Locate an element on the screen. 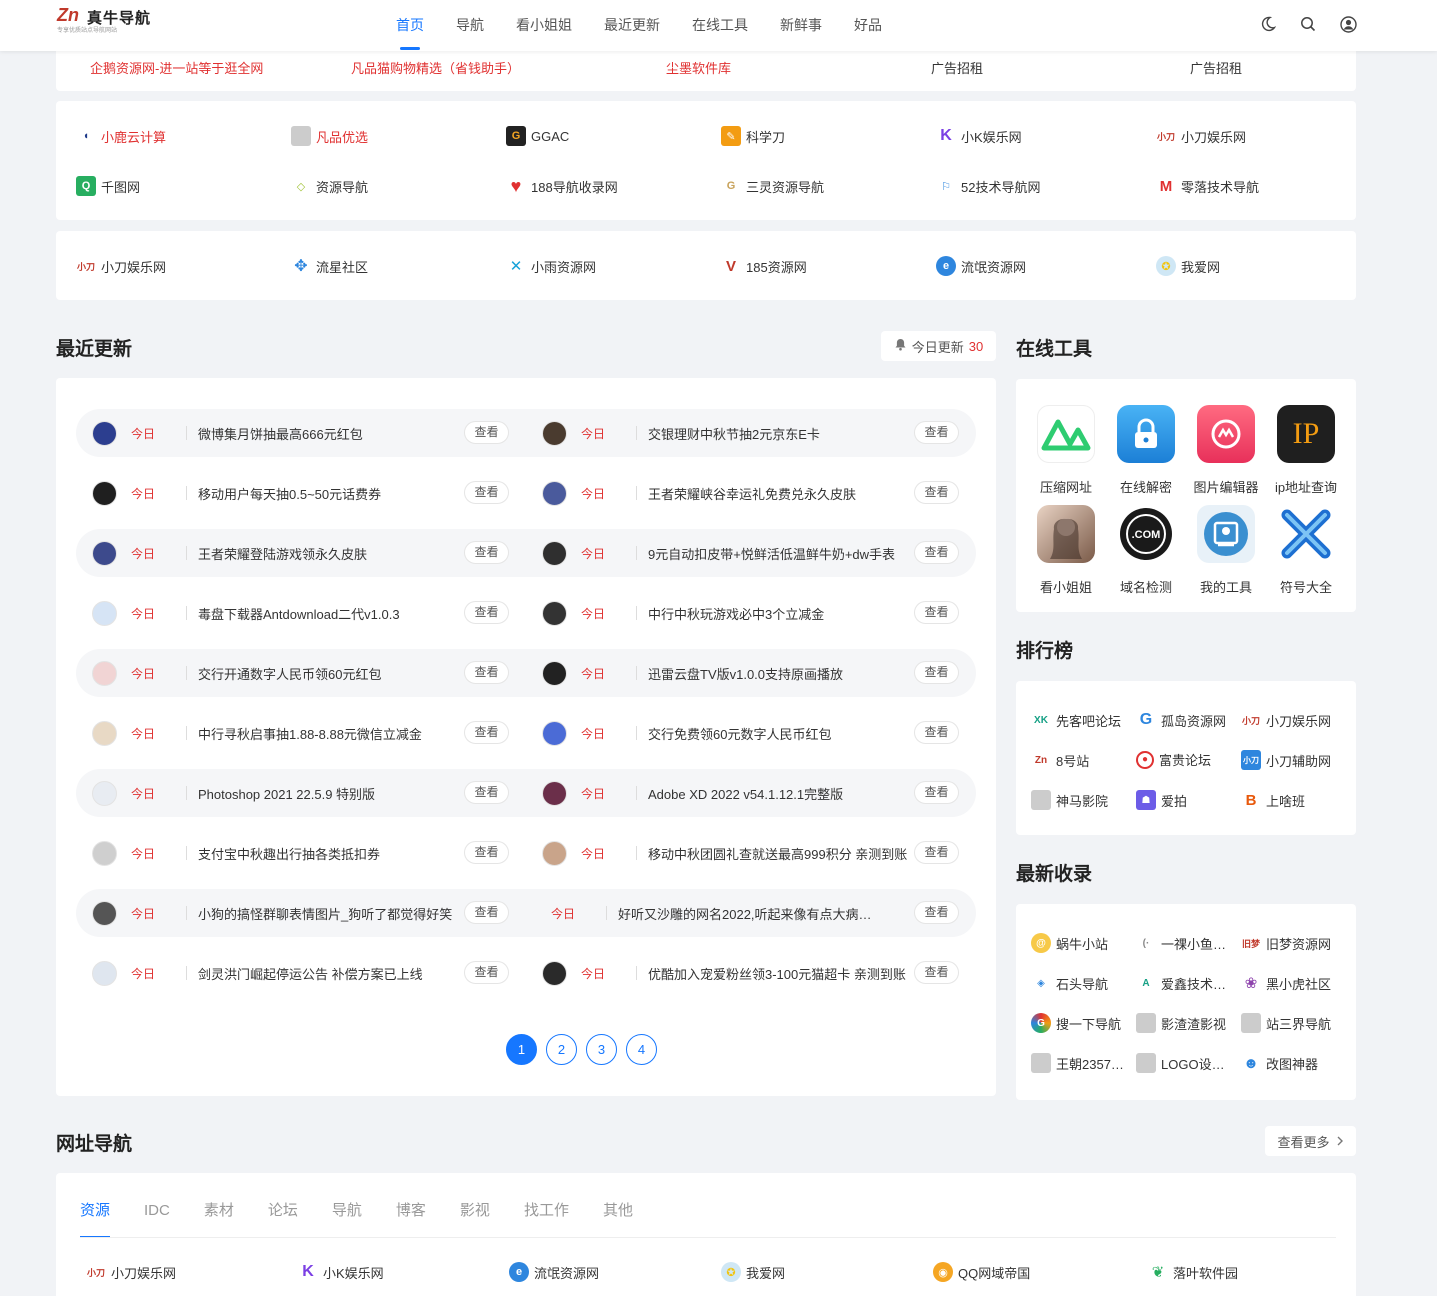  tab-forums: 论坛 is located at coordinates (283, 1205).